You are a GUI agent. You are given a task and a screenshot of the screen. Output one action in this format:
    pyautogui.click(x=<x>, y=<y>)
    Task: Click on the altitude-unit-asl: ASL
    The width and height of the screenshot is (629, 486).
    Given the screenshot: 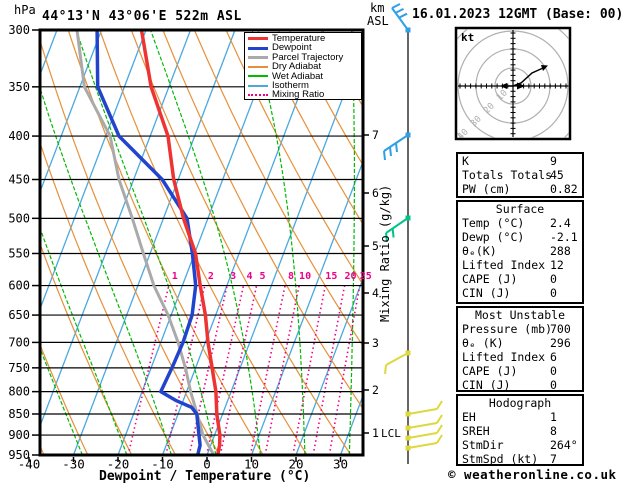 What is the action you would take?
    pyautogui.click(x=378, y=21)
    